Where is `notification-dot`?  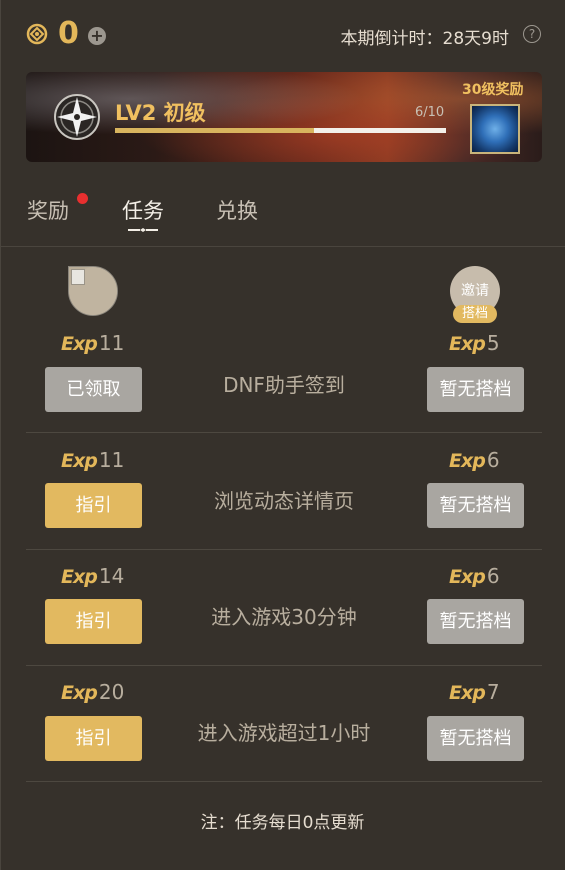
notification-dot is located at coordinates (82, 198).